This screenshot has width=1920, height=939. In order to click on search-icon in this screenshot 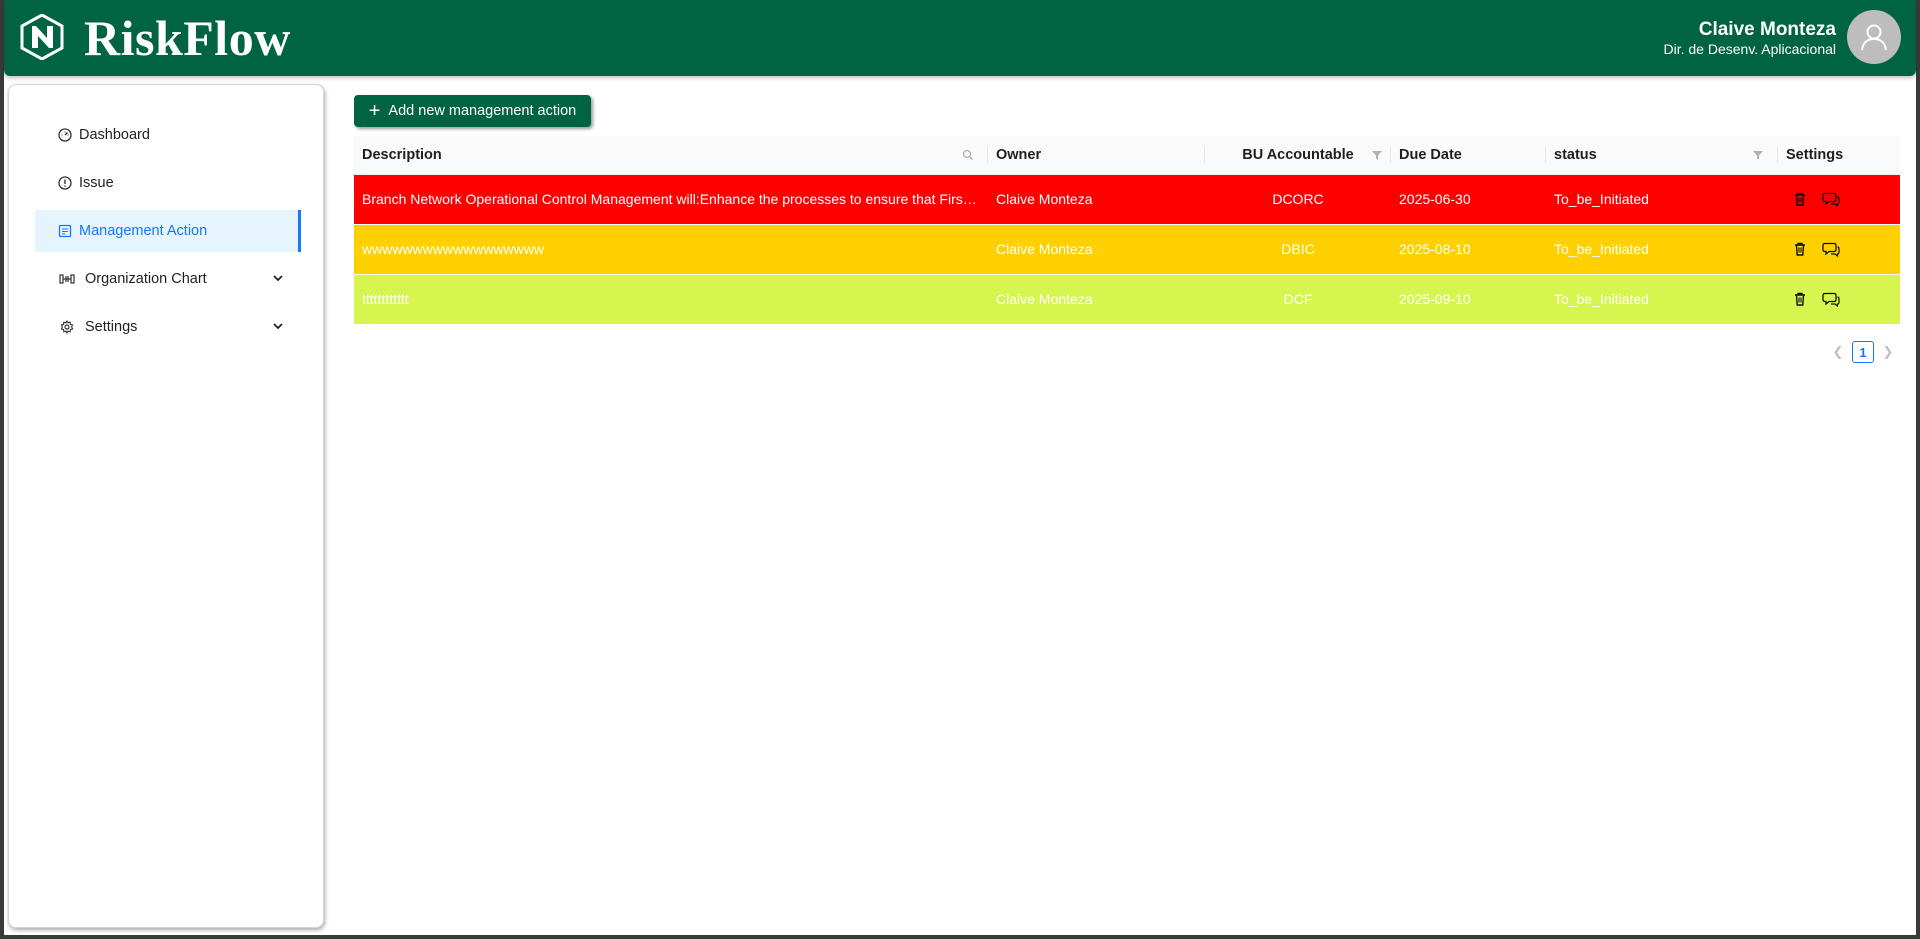, I will do `click(968, 155)`.